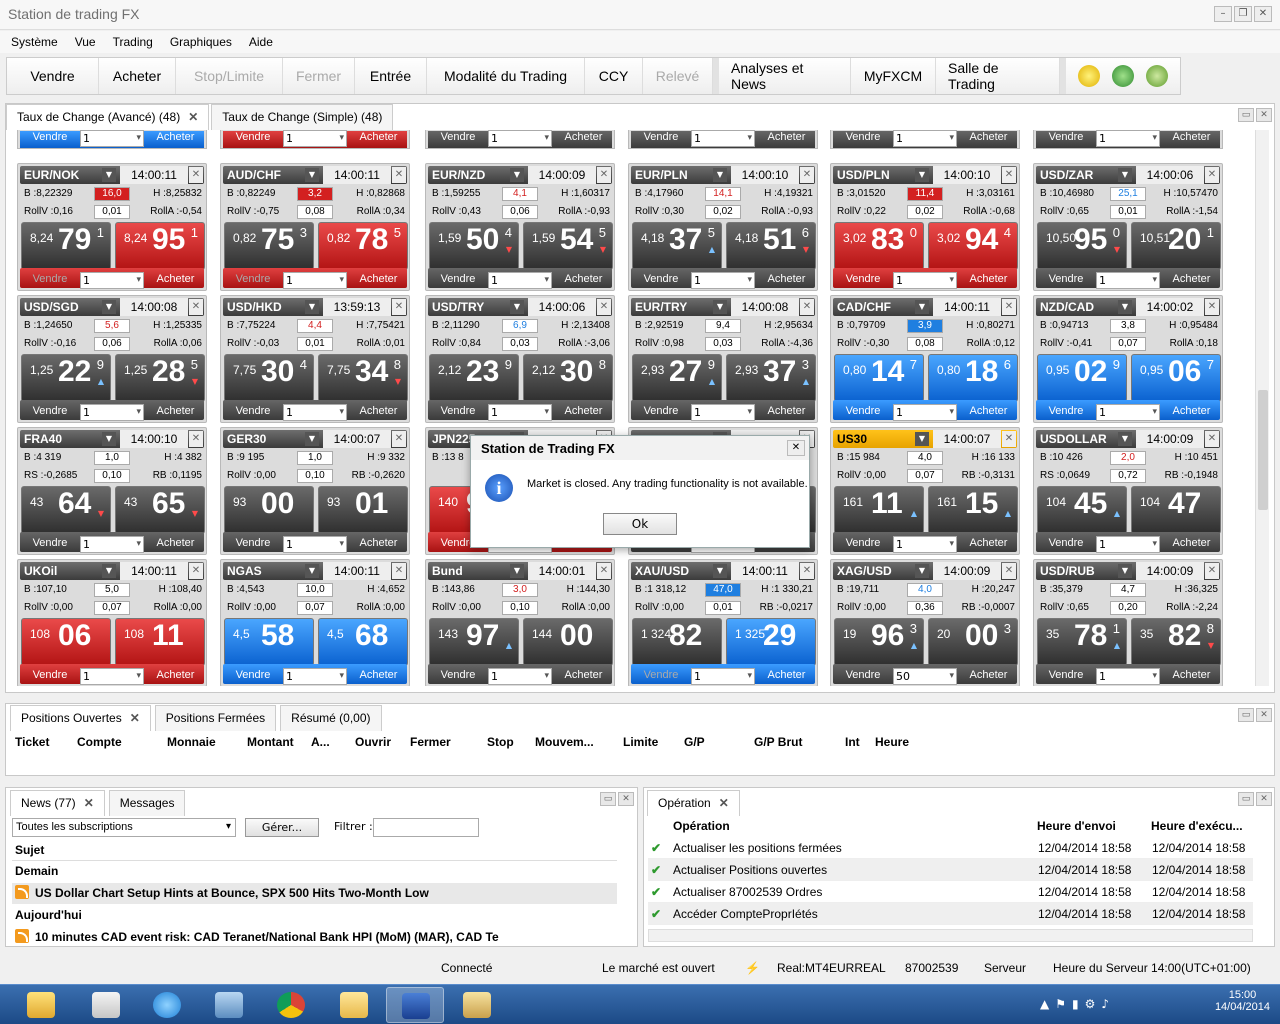 Image resolution: width=1280 pixels, height=1024 pixels. I want to click on buy-price-button: 3,02 94 4, so click(973, 246).